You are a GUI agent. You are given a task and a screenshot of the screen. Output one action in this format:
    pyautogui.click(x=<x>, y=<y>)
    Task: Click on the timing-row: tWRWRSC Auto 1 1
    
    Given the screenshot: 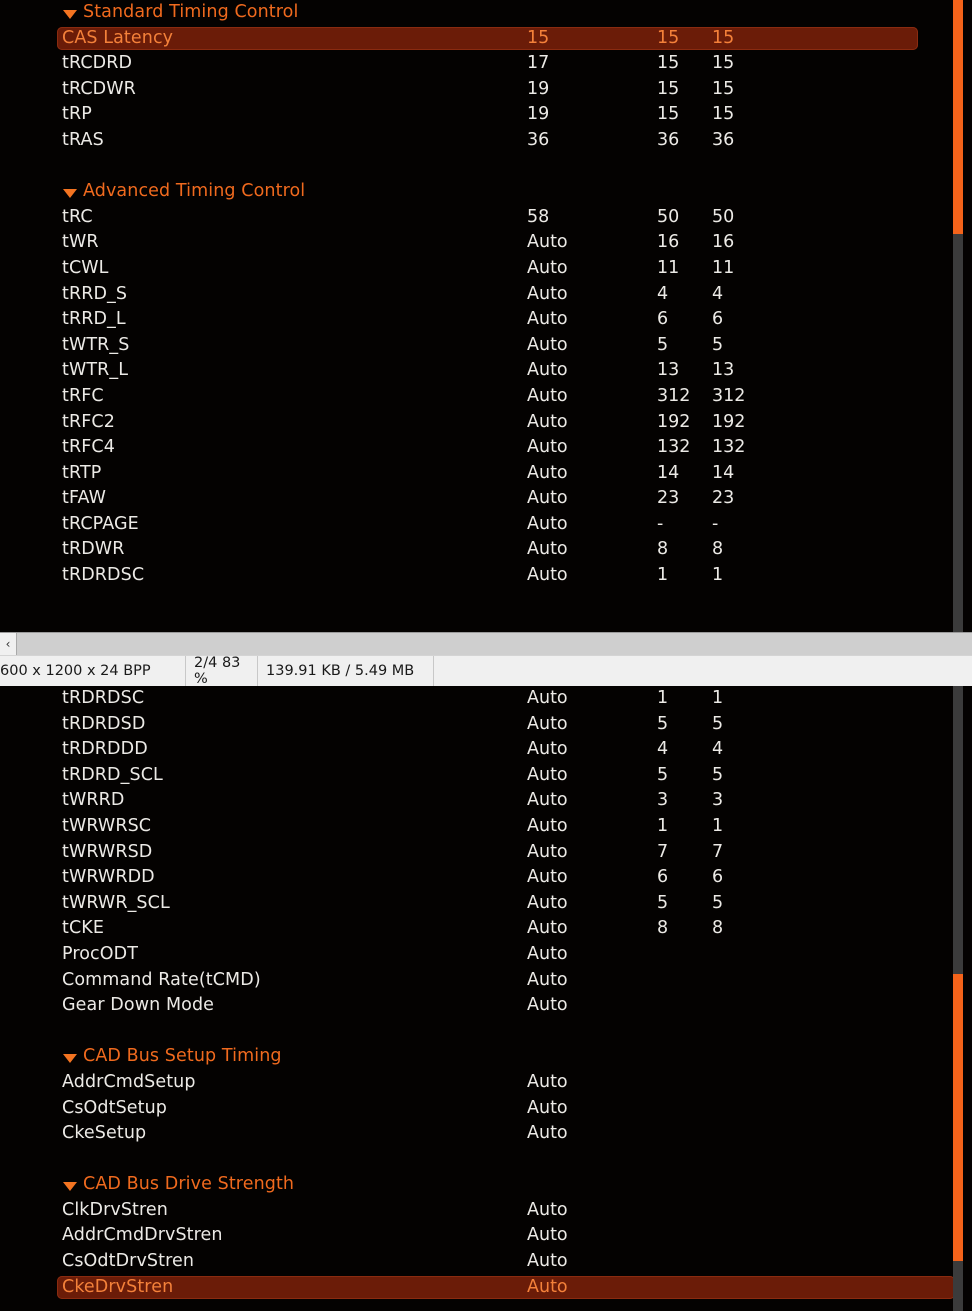 What is the action you would take?
    pyautogui.click(x=486, y=827)
    